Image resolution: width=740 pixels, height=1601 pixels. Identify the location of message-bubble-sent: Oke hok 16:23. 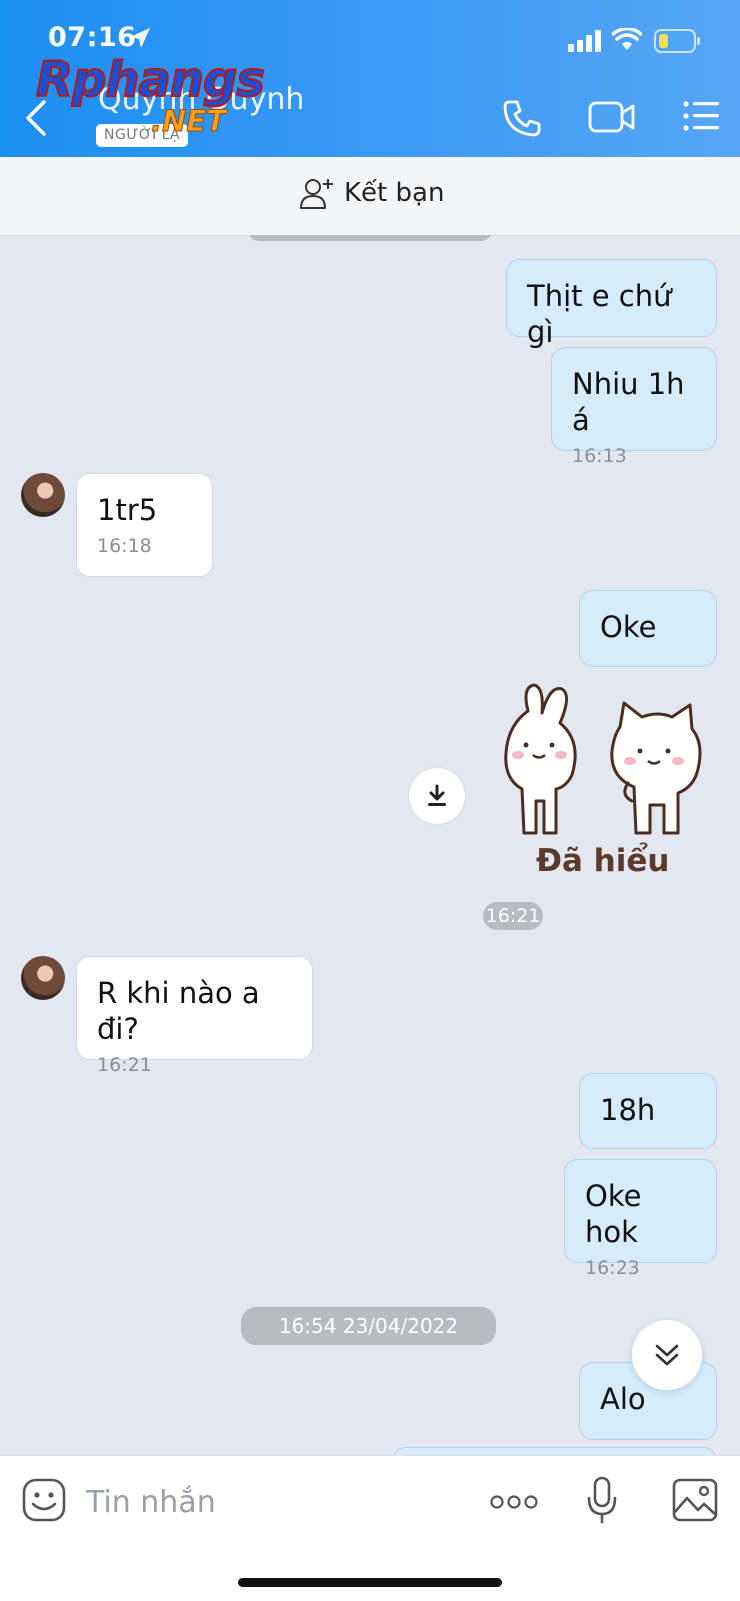
(640, 1219).